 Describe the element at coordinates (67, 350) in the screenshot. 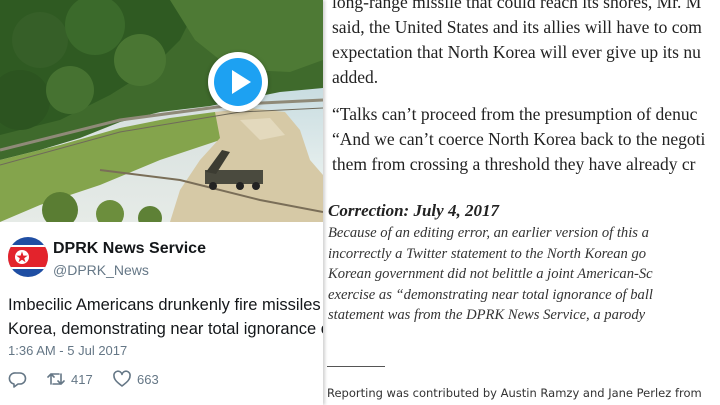

I see `tweet-timestamp: 1:36 AM - 5 Jul 2017` at that location.